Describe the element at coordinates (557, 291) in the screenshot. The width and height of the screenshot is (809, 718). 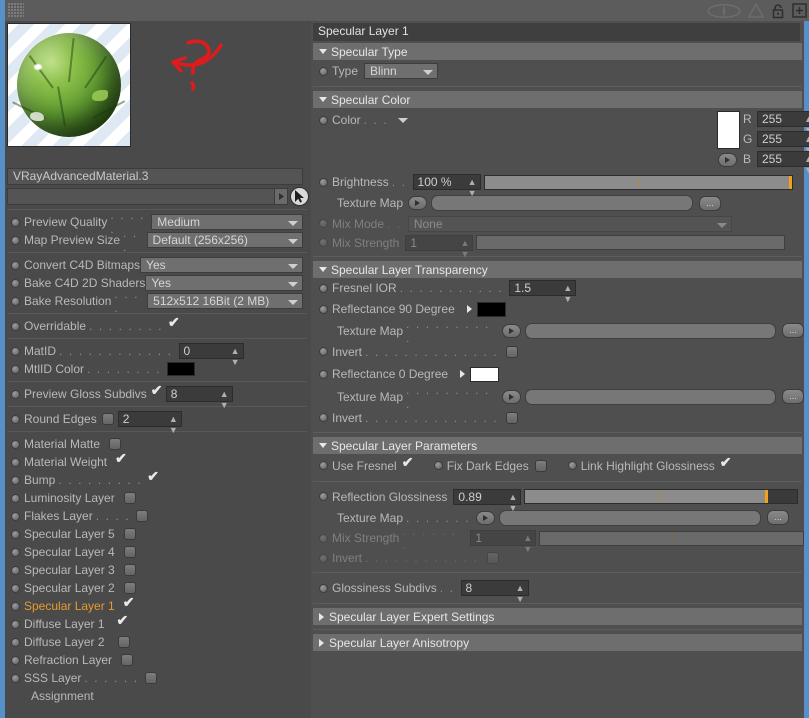
I see `row-fresnel-ior: Fresnel IOR . . . . . . . . . . . 1.5 ▲ ▼` at that location.